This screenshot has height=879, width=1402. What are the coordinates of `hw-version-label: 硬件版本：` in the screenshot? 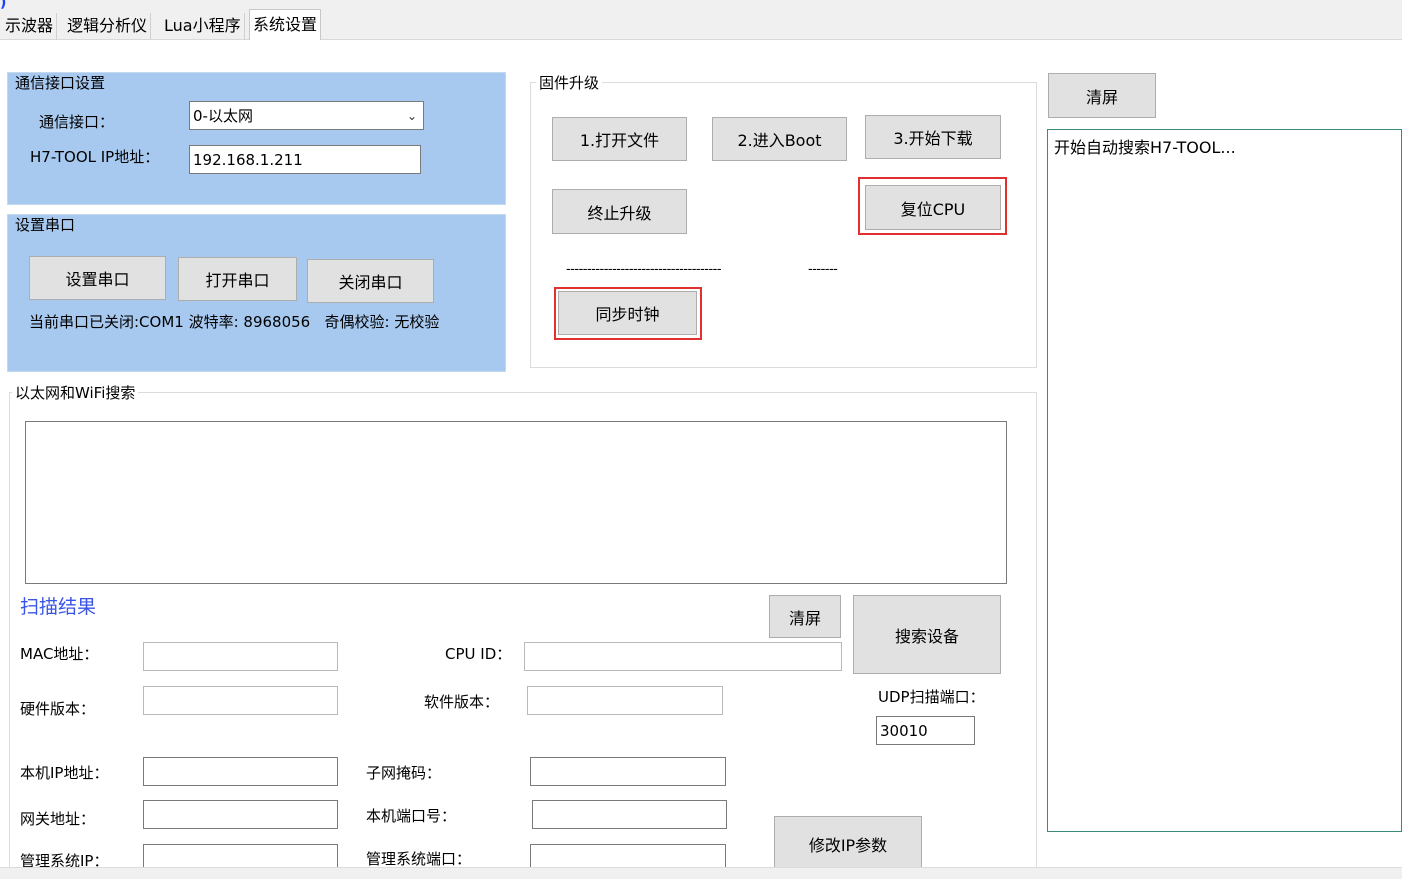 It's located at (58, 709).